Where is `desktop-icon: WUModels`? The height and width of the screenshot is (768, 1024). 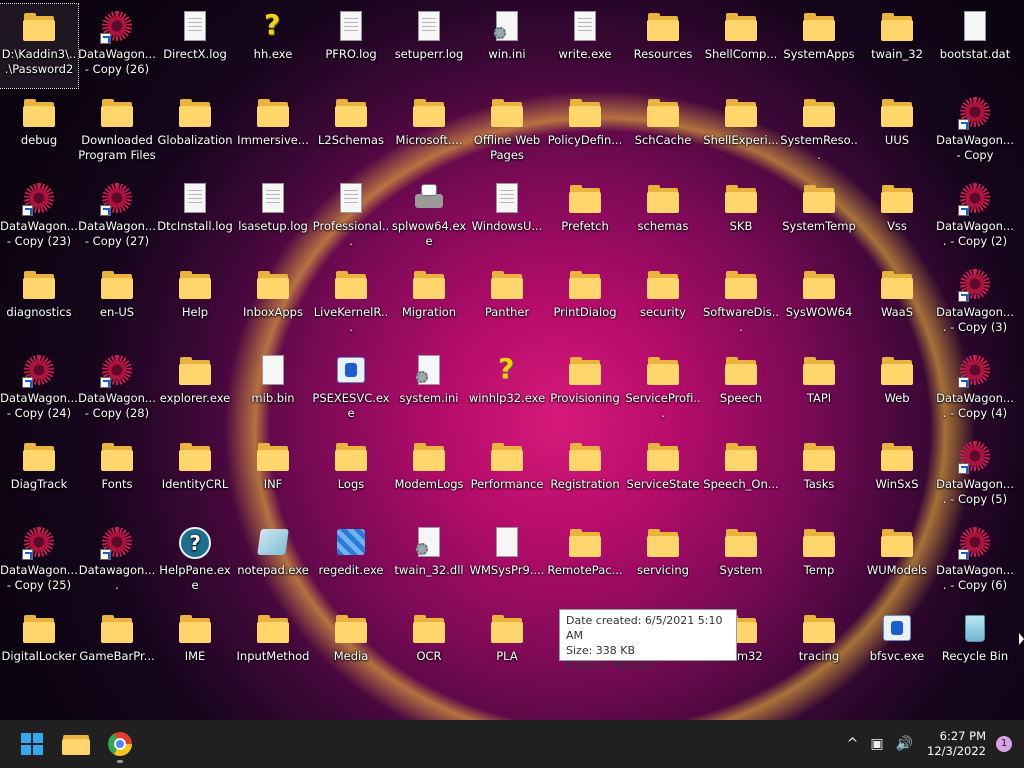 desktop-icon: WUModels is located at coordinates (897, 562).